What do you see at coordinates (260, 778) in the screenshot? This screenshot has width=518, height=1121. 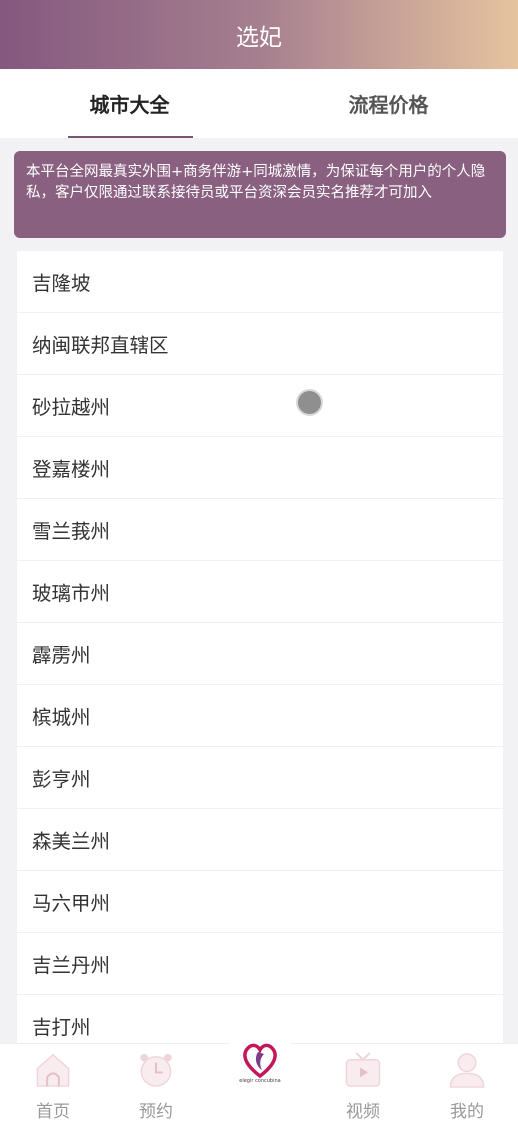 I see `city-item-8: 彭亨州` at bounding box center [260, 778].